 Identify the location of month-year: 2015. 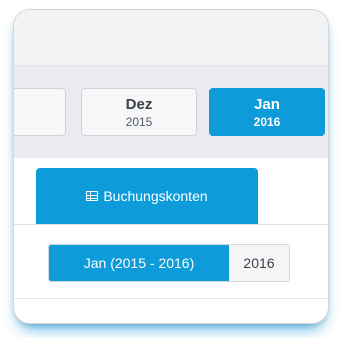
(139, 122).